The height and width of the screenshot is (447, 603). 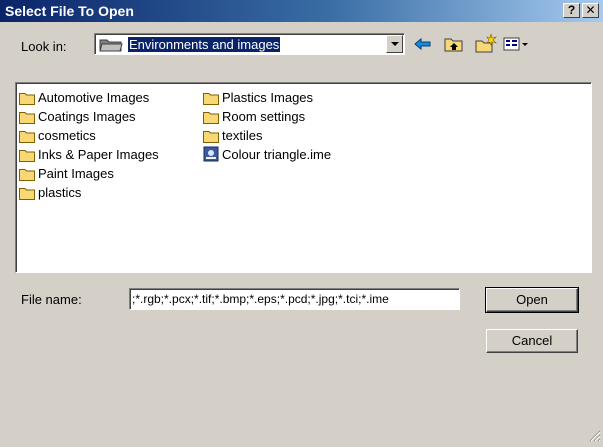 I want to click on look-in-label: Look in:, so click(x=44, y=46).